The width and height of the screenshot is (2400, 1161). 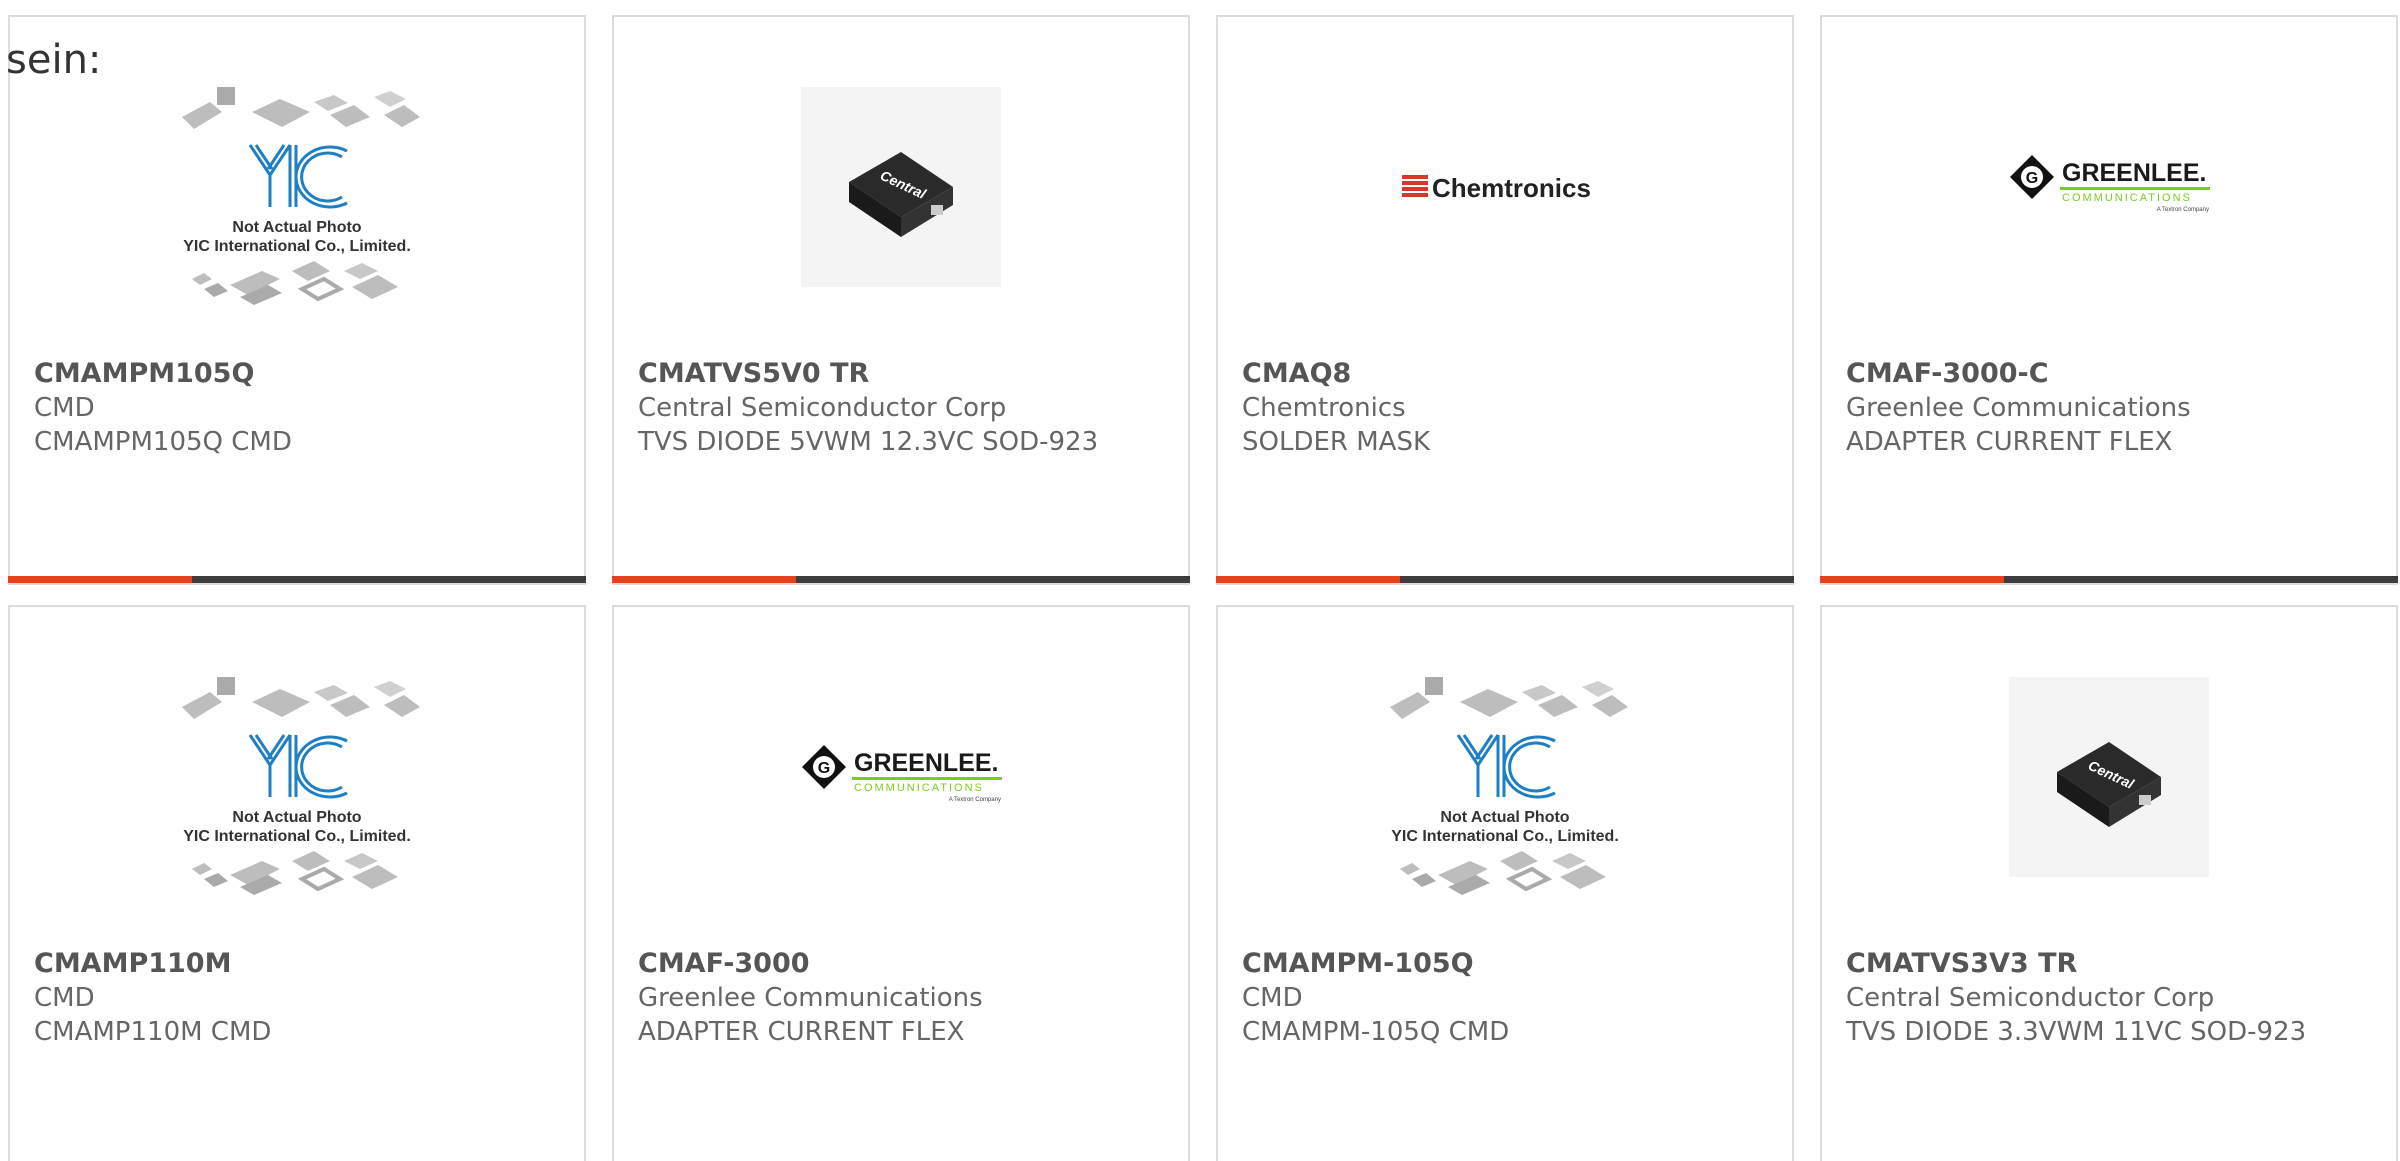 I want to click on chemtronics-logo: Chemtronics, so click(x=1496, y=188).